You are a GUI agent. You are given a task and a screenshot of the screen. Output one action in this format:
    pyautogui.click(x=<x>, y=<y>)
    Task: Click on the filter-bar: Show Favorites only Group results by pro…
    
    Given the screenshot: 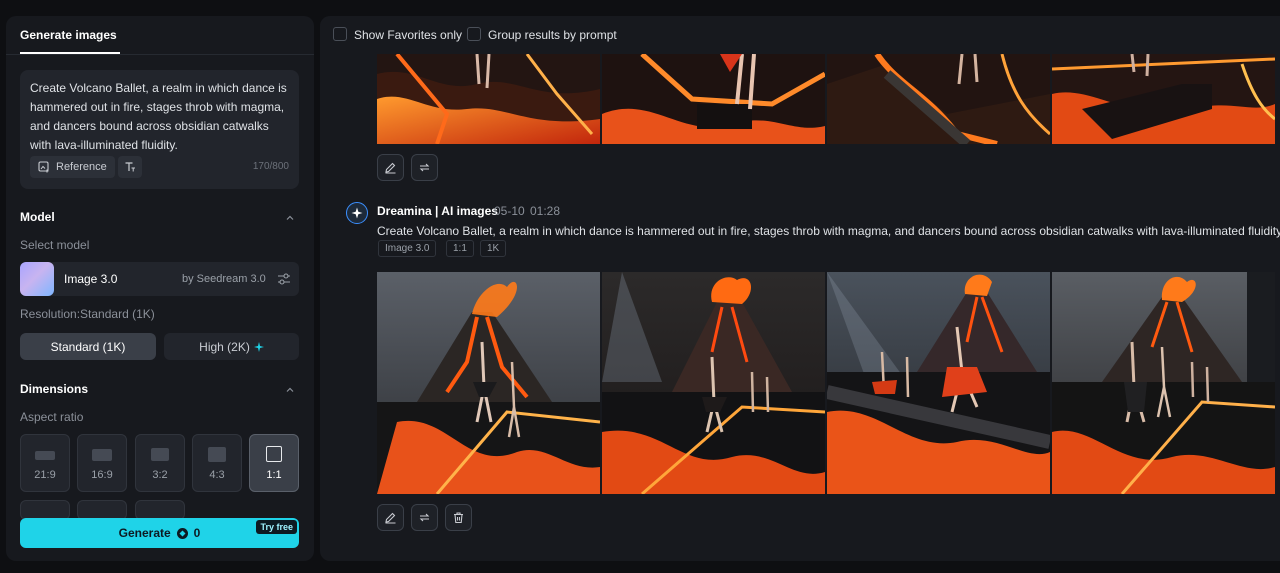 What is the action you would take?
    pyautogui.click(x=800, y=35)
    